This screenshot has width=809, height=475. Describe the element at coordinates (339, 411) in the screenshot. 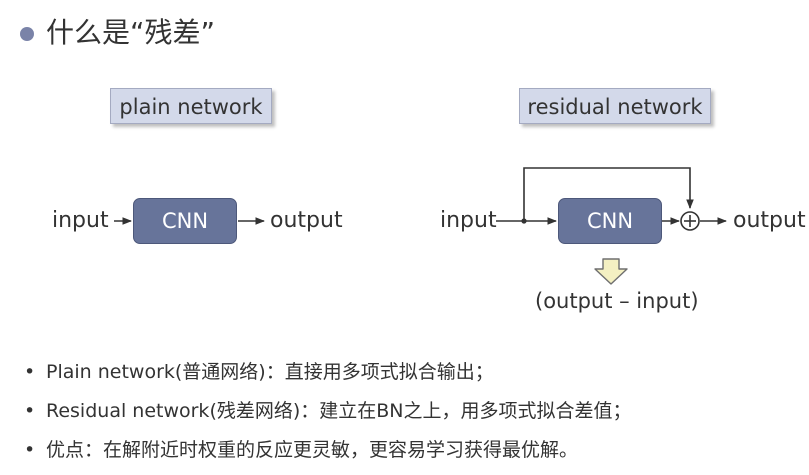

I see `bullet-text: Residual network(残差网络)：建立在BN之上，用多项式拟合差值；` at that location.